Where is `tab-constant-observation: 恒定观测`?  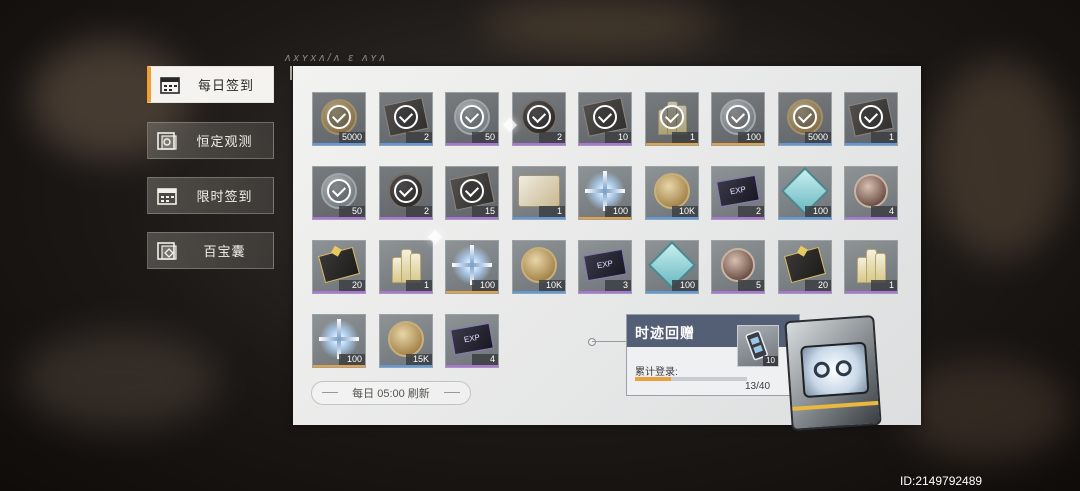 tab-constant-observation: 恒定观测 is located at coordinates (210, 140).